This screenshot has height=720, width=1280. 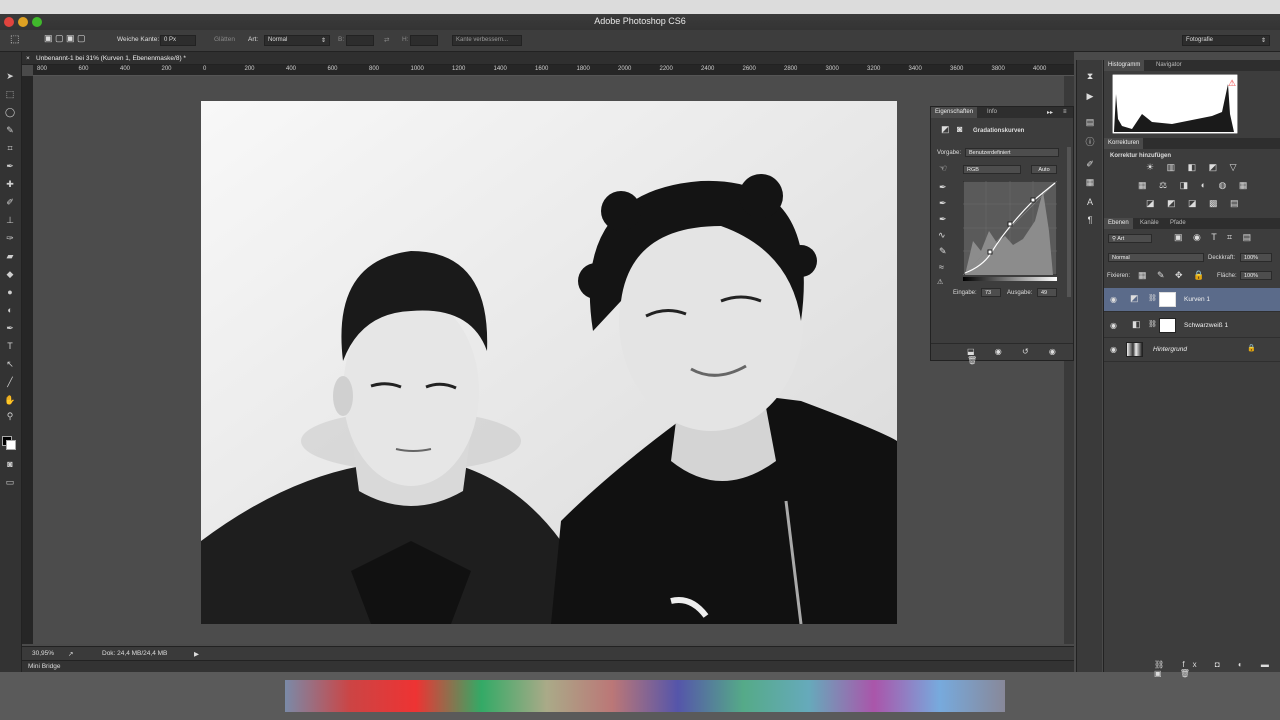 What do you see at coordinates (10, 364) in the screenshot?
I see `path-select-tool-icon: ↖` at bounding box center [10, 364].